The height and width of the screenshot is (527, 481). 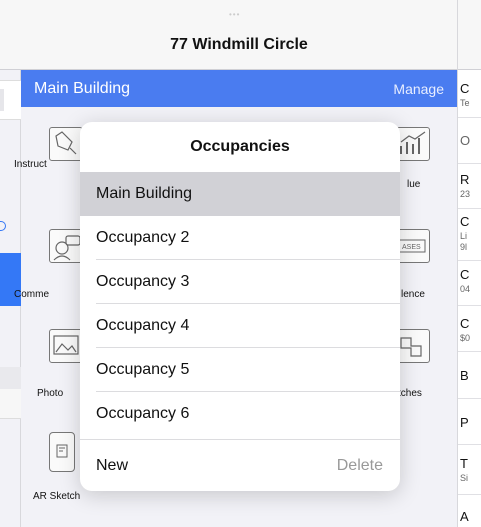 I want to click on info-icon, so click(x=3, y=226).